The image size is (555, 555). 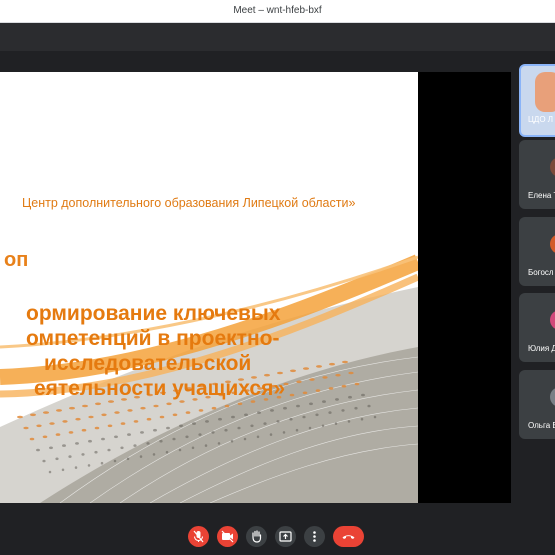 I want to click on camera-off-button, so click(x=227, y=536).